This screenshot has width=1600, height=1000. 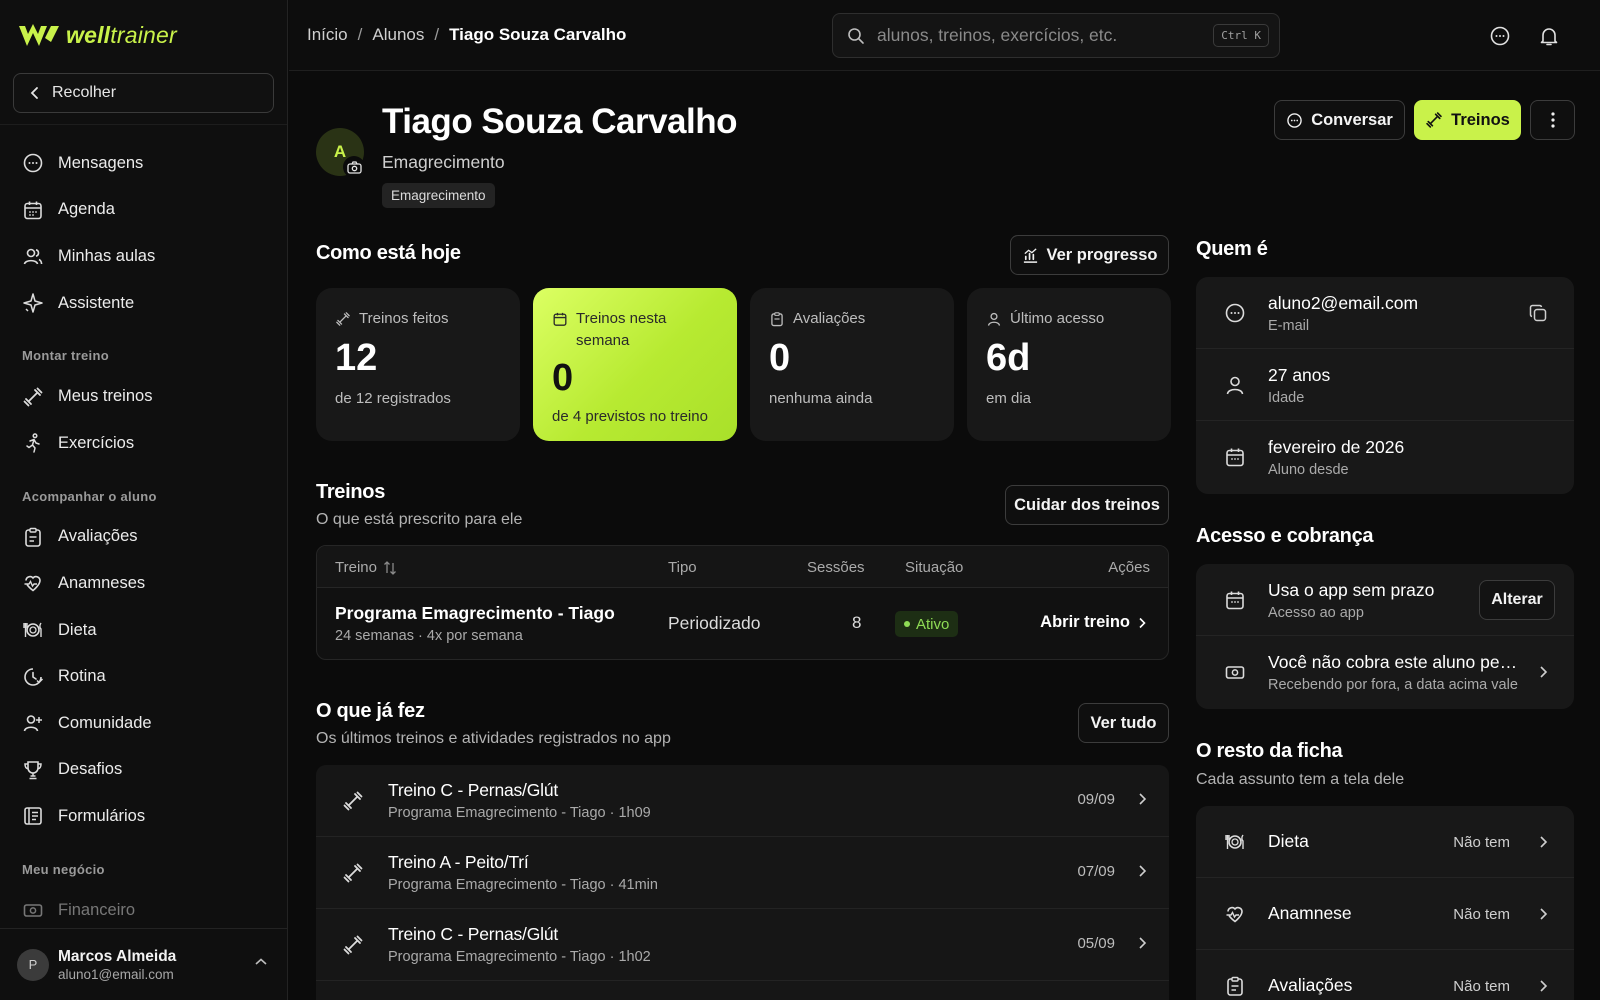 I want to click on sidebar-section-montar: Montar treino, so click(x=65, y=356).